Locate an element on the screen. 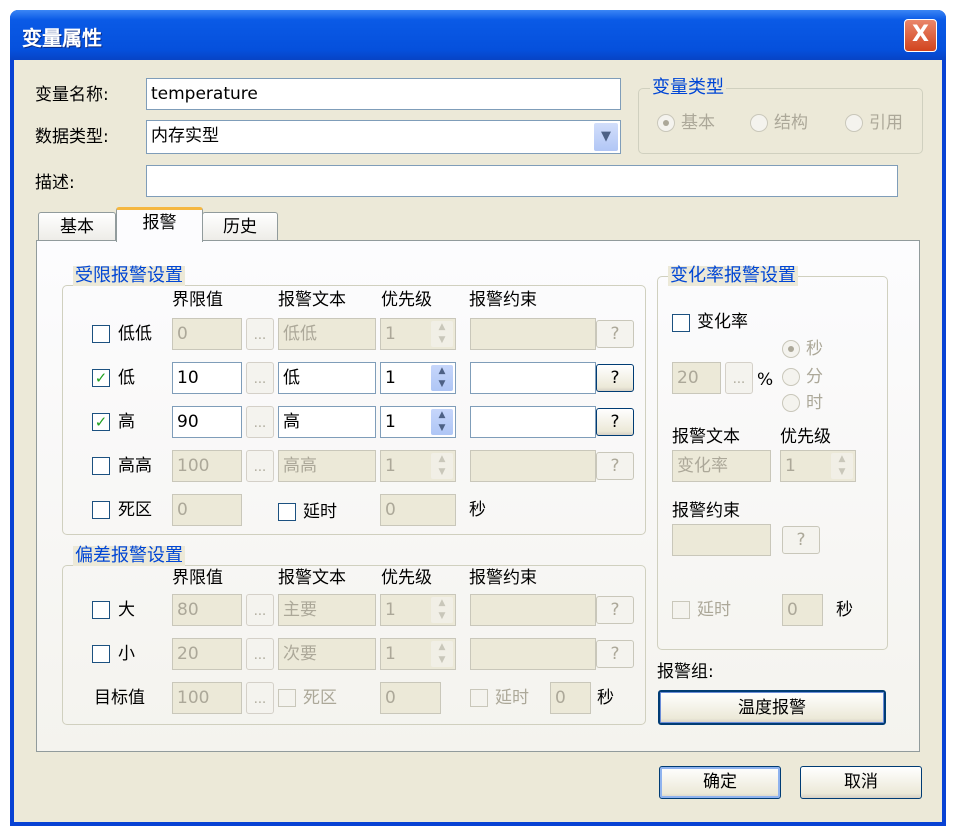 Image resolution: width=956 pixels, height=836 pixels. deadband-input: 0 is located at coordinates (207, 510).